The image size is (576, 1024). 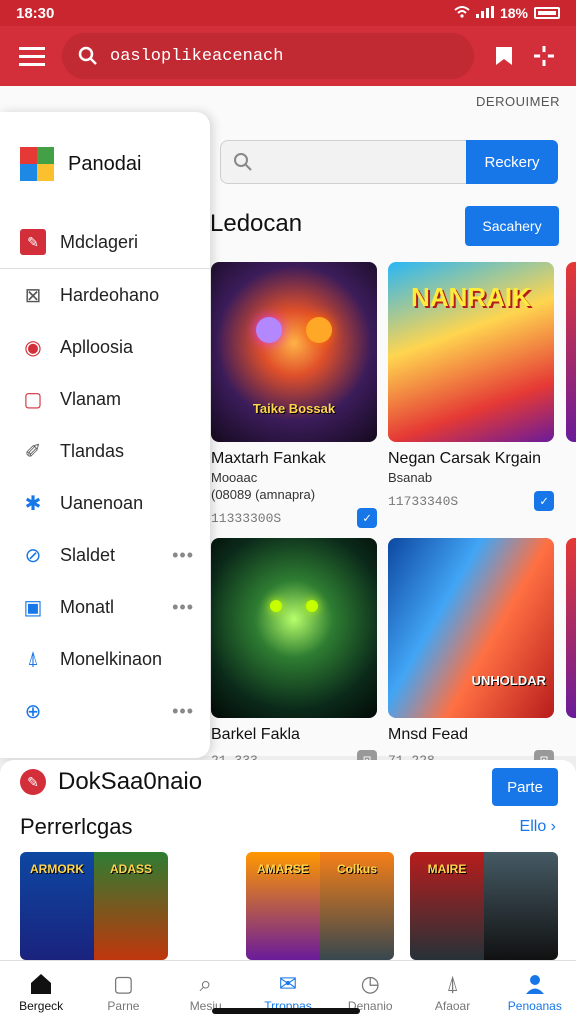 What do you see at coordinates (33, 782) in the screenshot?
I see `brand-icon: ✎` at bounding box center [33, 782].